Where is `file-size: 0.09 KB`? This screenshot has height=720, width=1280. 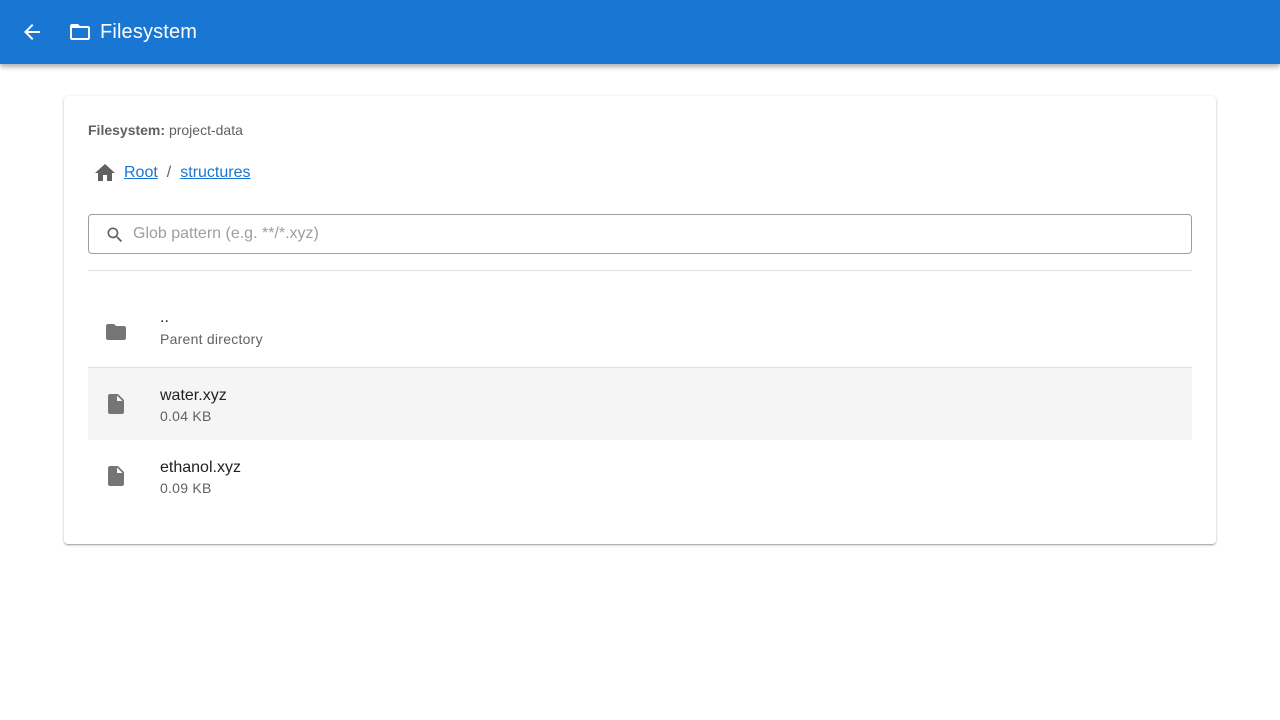
file-size: 0.09 KB is located at coordinates (186, 488).